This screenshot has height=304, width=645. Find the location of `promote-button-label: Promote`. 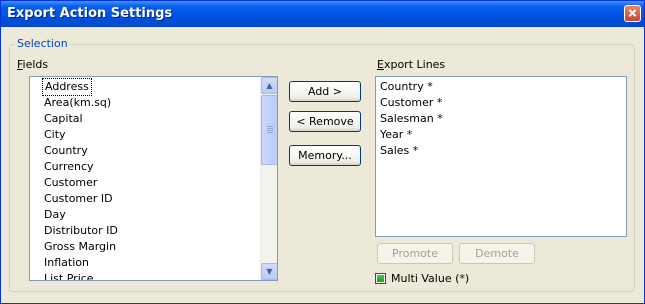

promote-button-label: Promote is located at coordinates (415, 253).